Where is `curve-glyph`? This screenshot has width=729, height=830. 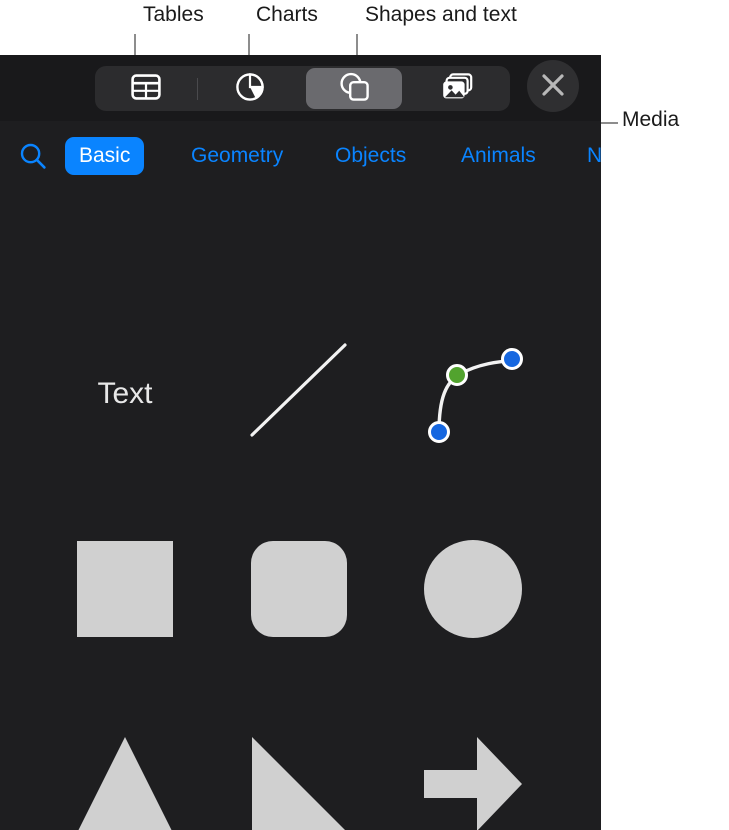
curve-glyph is located at coordinates (475, 395).